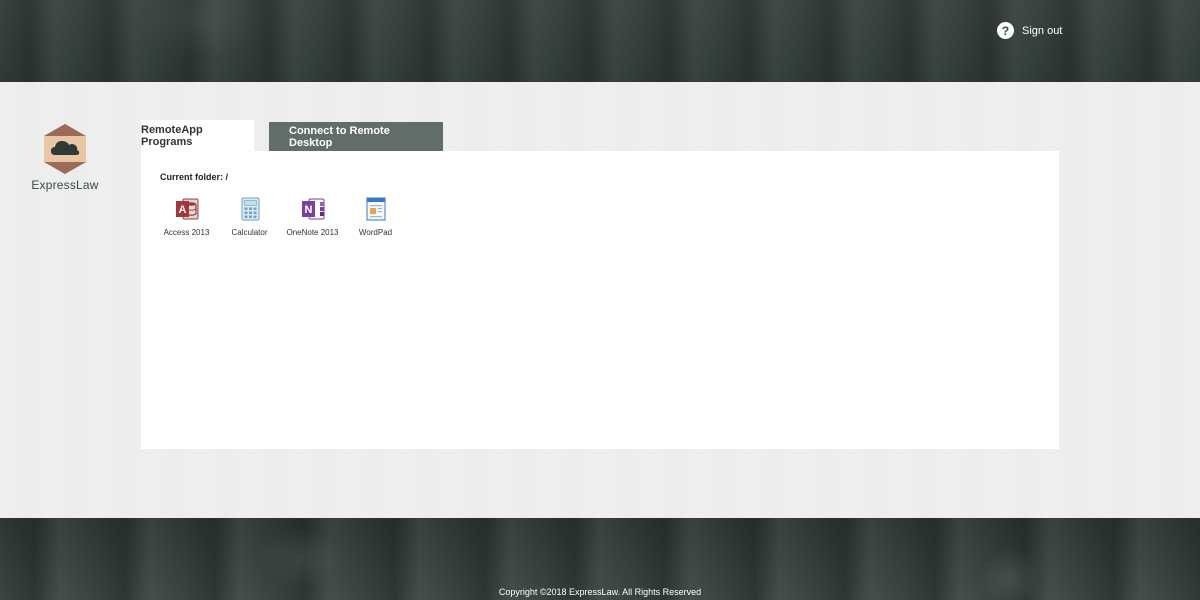 The image size is (1200, 600). What do you see at coordinates (375, 209) in the screenshot?
I see `wordpad-icon` at bounding box center [375, 209].